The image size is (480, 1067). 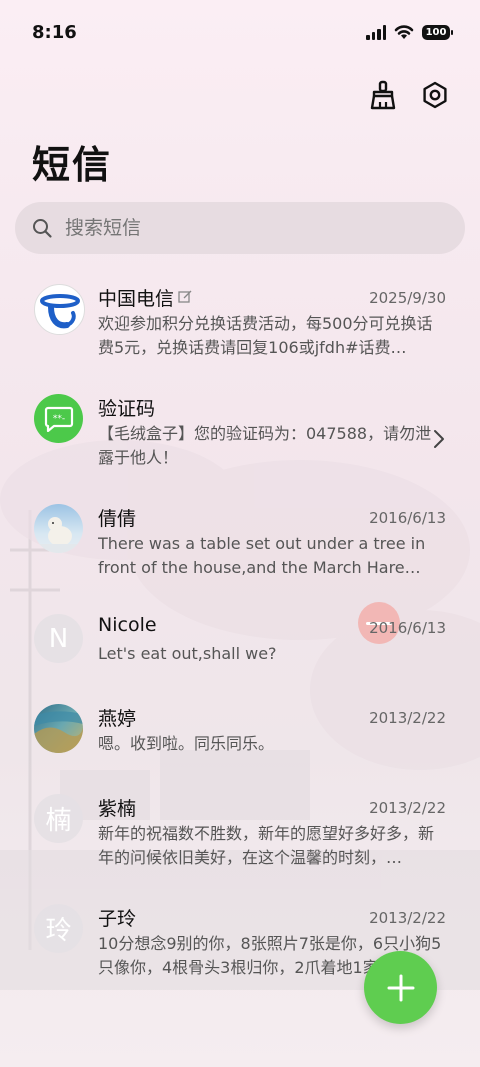 I want to click on chevron-right-icon, so click(x=439, y=439).